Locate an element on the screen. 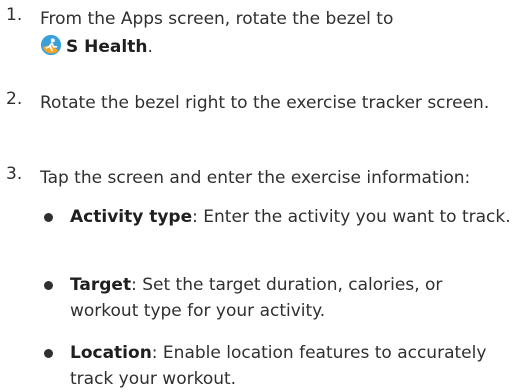 This screenshot has height=392, width=520. bullet-term: Activity type is located at coordinates (131, 217).